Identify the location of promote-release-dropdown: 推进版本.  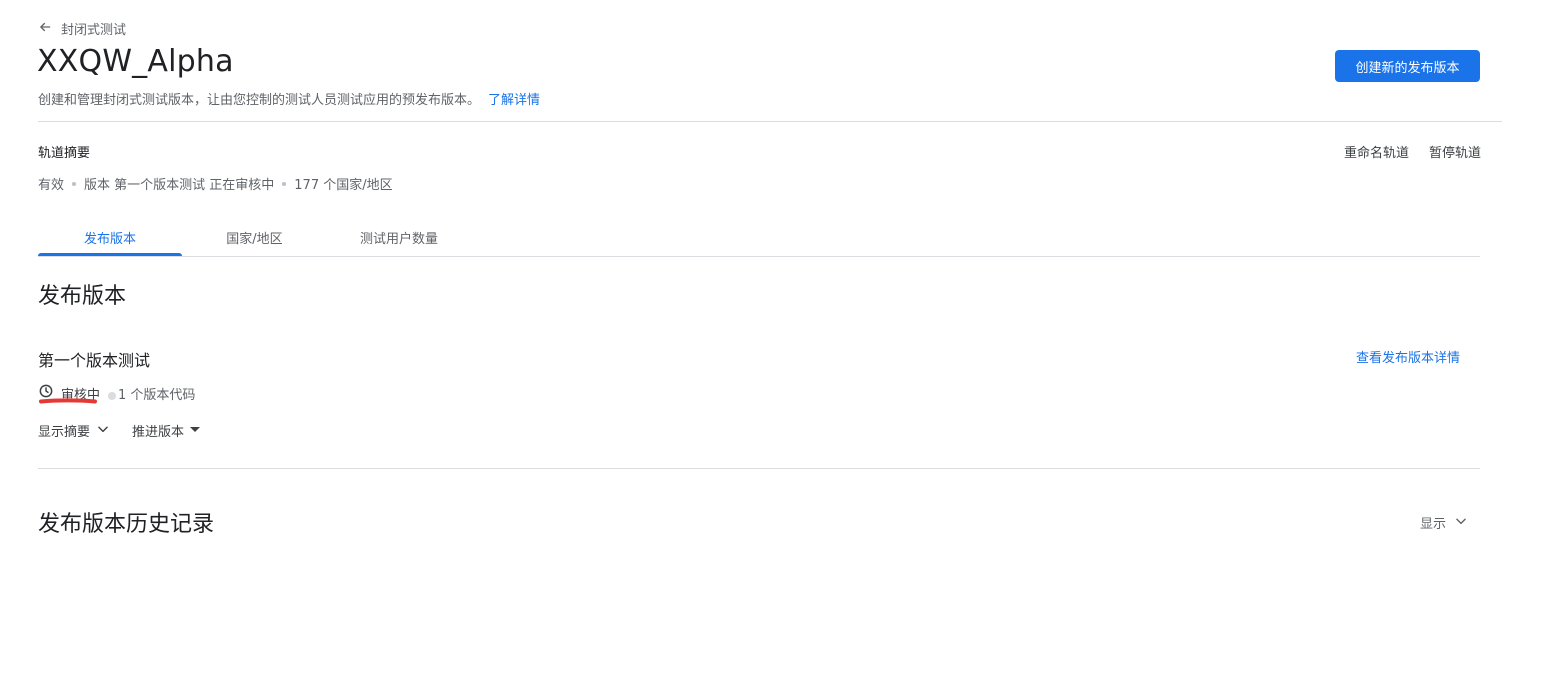
(166, 430).